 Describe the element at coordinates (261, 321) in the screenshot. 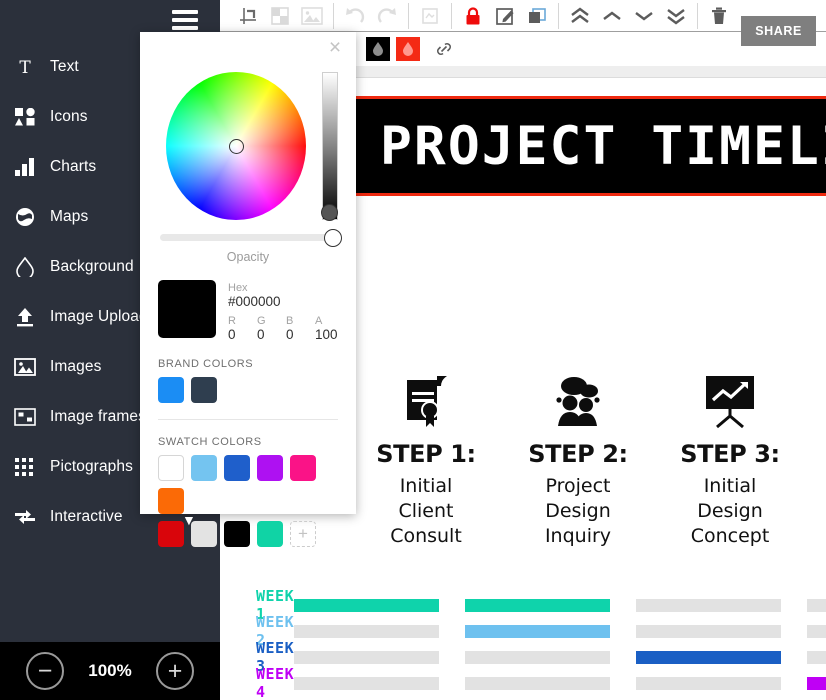

I see `channel-label: G` at that location.